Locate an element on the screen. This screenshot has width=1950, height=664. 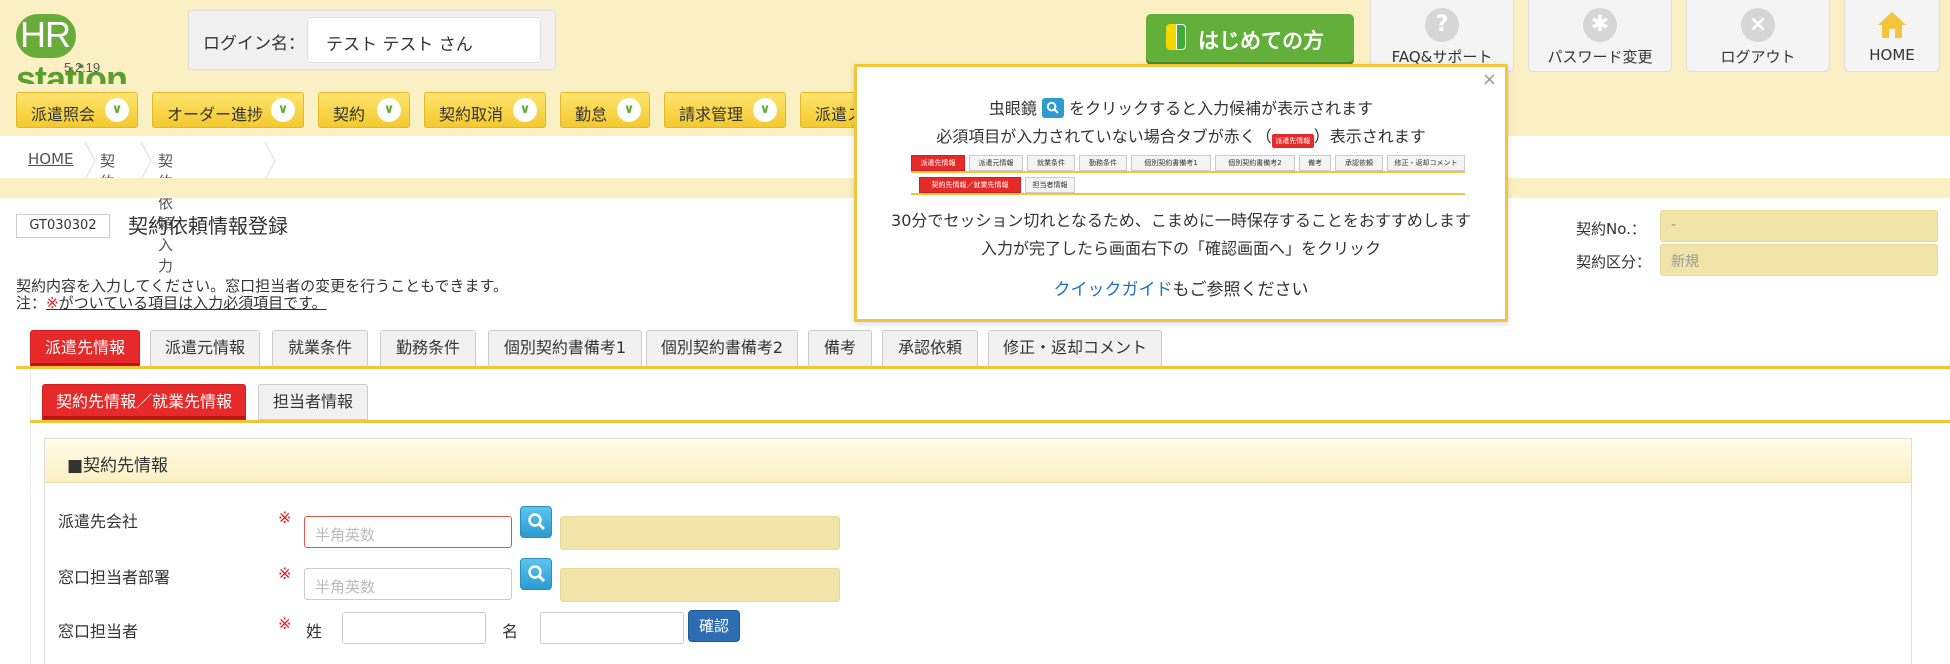
logo-hr: HR is located at coordinates (46, 36).